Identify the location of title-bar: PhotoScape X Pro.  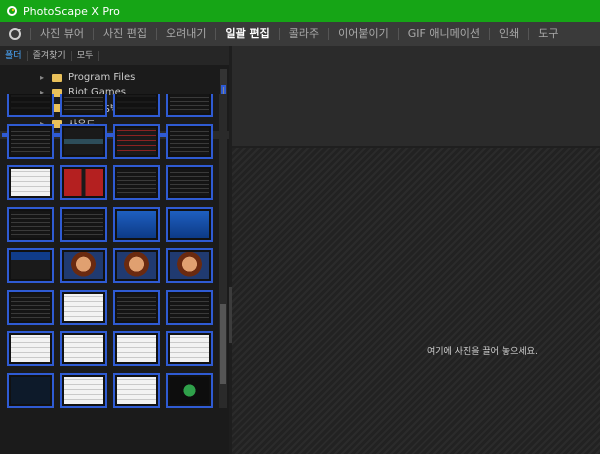
(300, 11).